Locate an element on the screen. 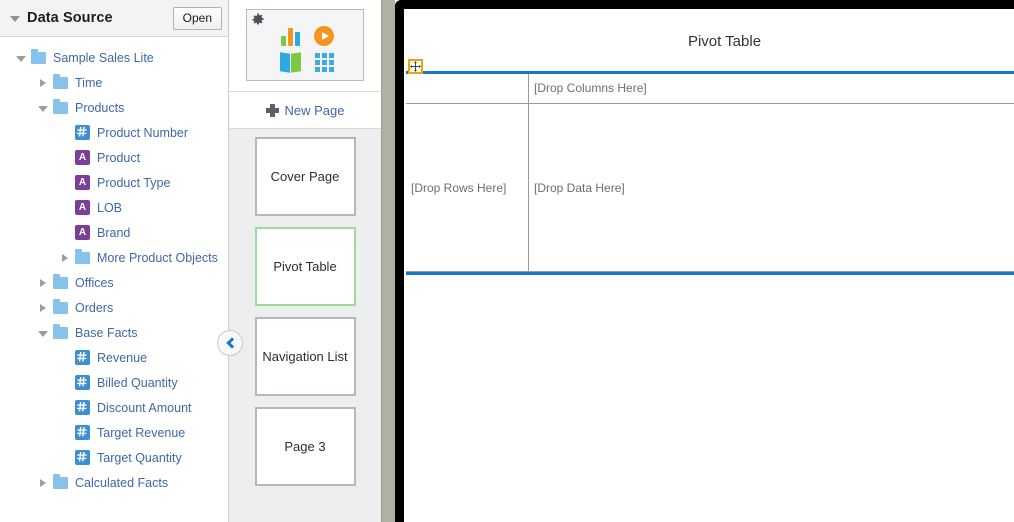  thumb-cell-bar is located at coordinates (290, 36).